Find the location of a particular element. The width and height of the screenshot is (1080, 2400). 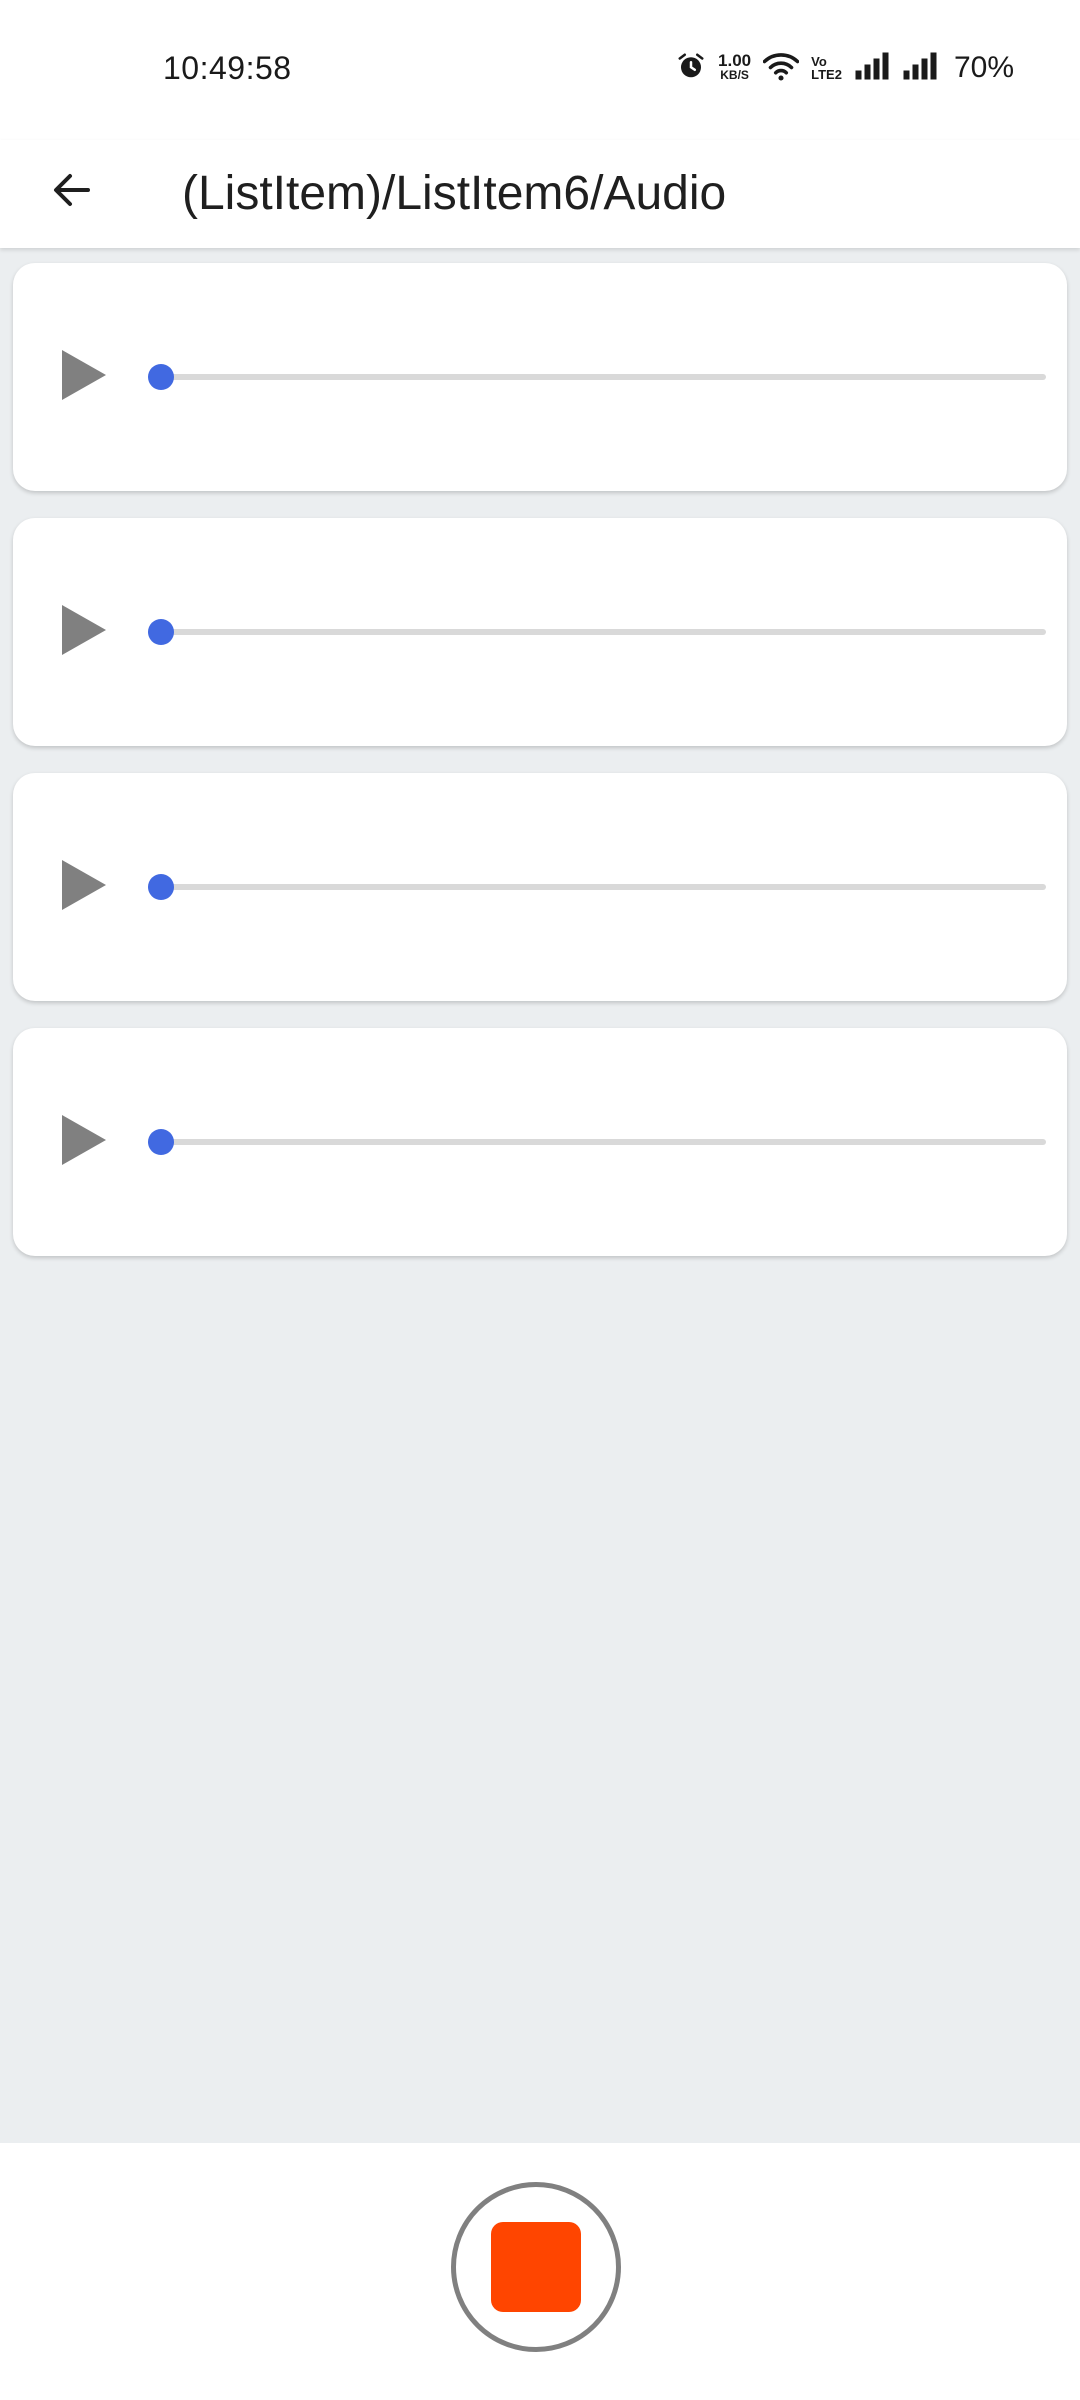

battery-level: 70% is located at coordinates (983, 67).